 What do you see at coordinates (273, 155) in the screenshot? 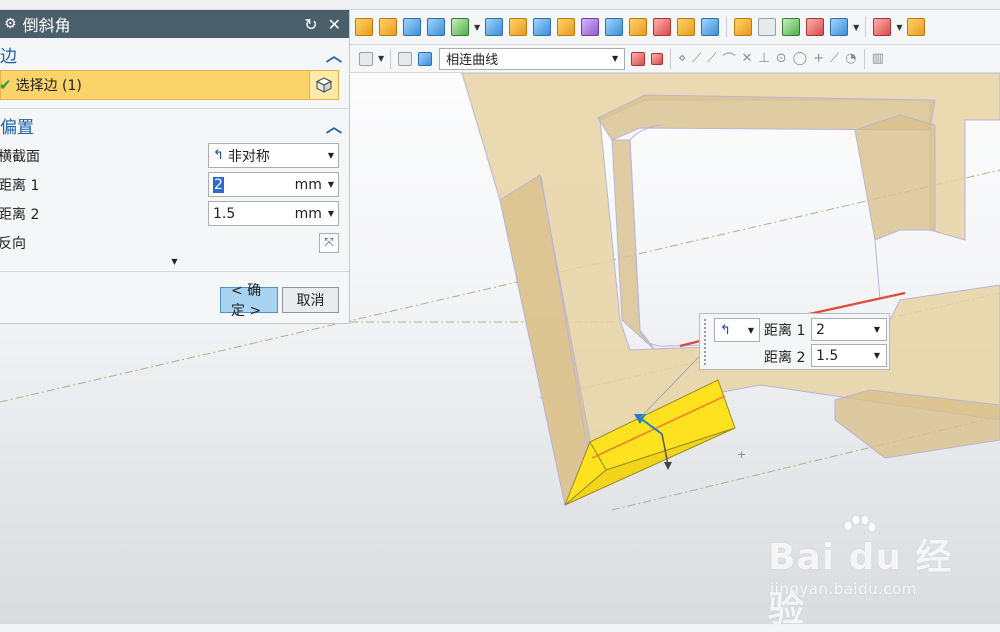
I see `cross-section-select: ↰ 非对称 ▼` at bounding box center [273, 155].